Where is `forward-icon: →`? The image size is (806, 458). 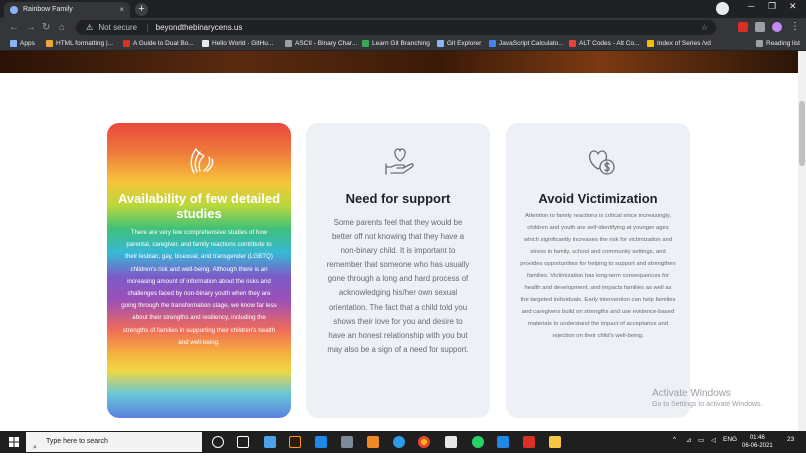
forward-icon: → is located at coordinates (31, 27).